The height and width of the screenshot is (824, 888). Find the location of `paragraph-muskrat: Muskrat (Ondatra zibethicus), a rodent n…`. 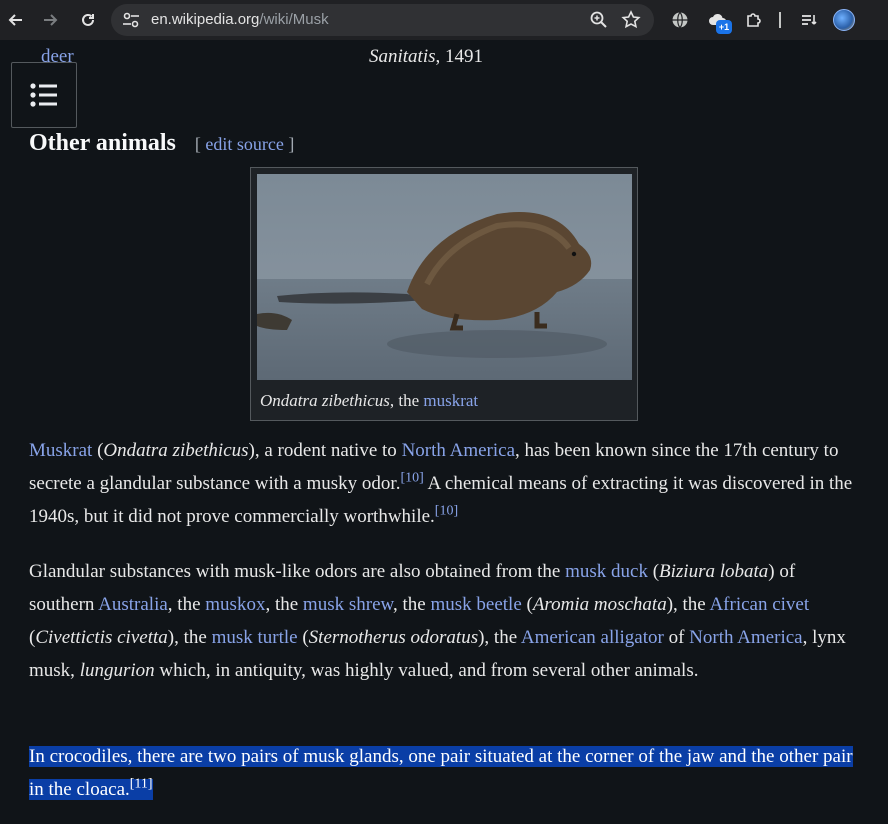

paragraph-muskrat: Muskrat (Ondatra zibethicus), a rodent n… is located at coordinates (444, 483).